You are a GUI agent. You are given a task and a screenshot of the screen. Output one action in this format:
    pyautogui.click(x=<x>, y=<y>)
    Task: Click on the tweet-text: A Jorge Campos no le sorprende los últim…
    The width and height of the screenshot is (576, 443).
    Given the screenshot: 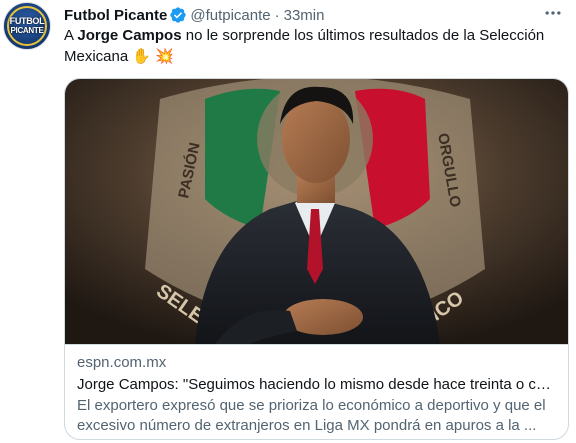 What is the action you would take?
    pyautogui.click(x=314, y=46)
    